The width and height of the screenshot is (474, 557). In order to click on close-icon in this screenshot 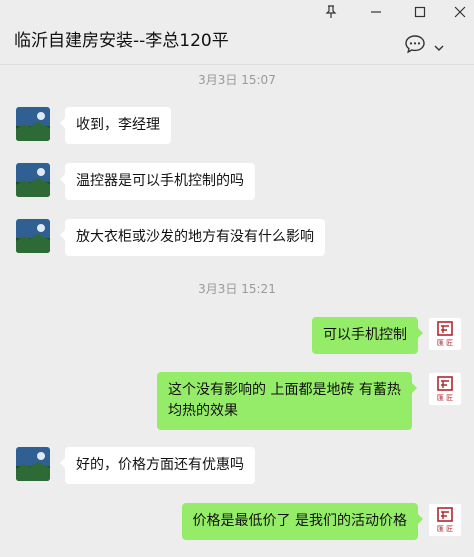, I will do `click(460, 12)`.